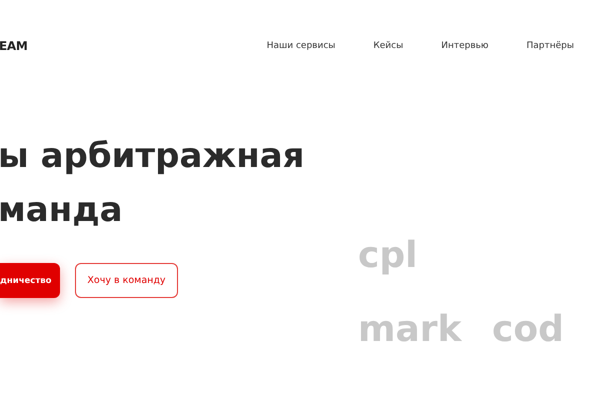 The height and width of the screenshot is (400, 600). I want to click on hero-heading-line: ы арбитражная, so click(153, 156).